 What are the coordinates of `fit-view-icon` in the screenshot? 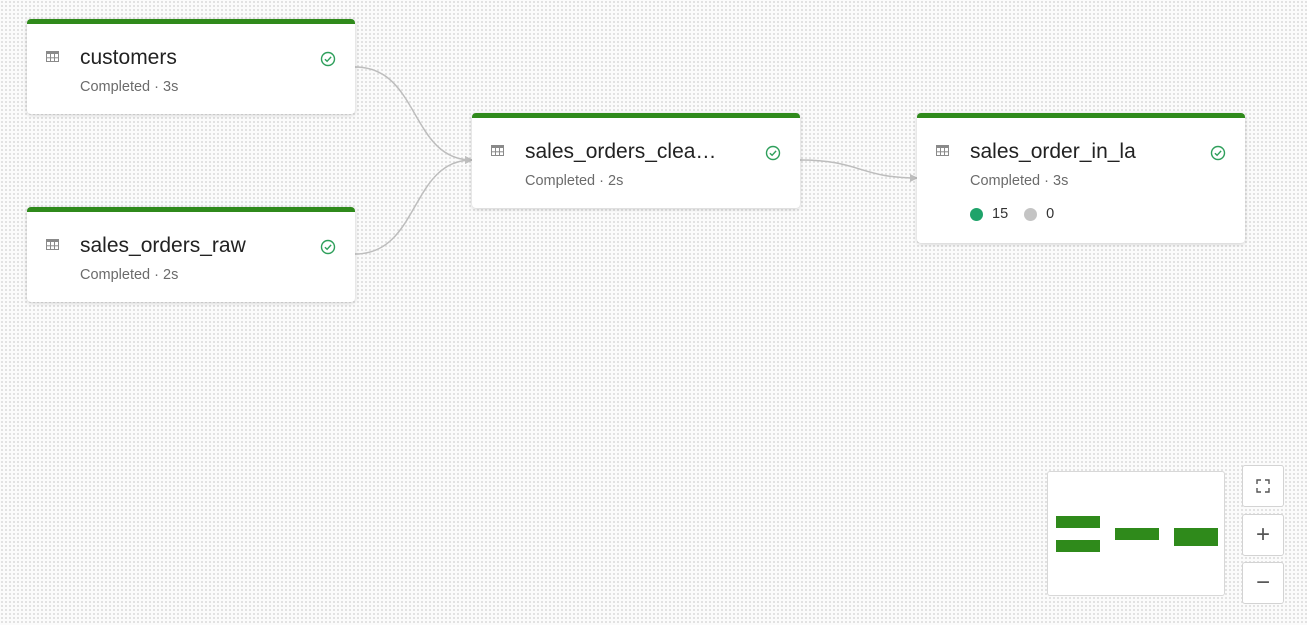 It's located at (1263, 486).